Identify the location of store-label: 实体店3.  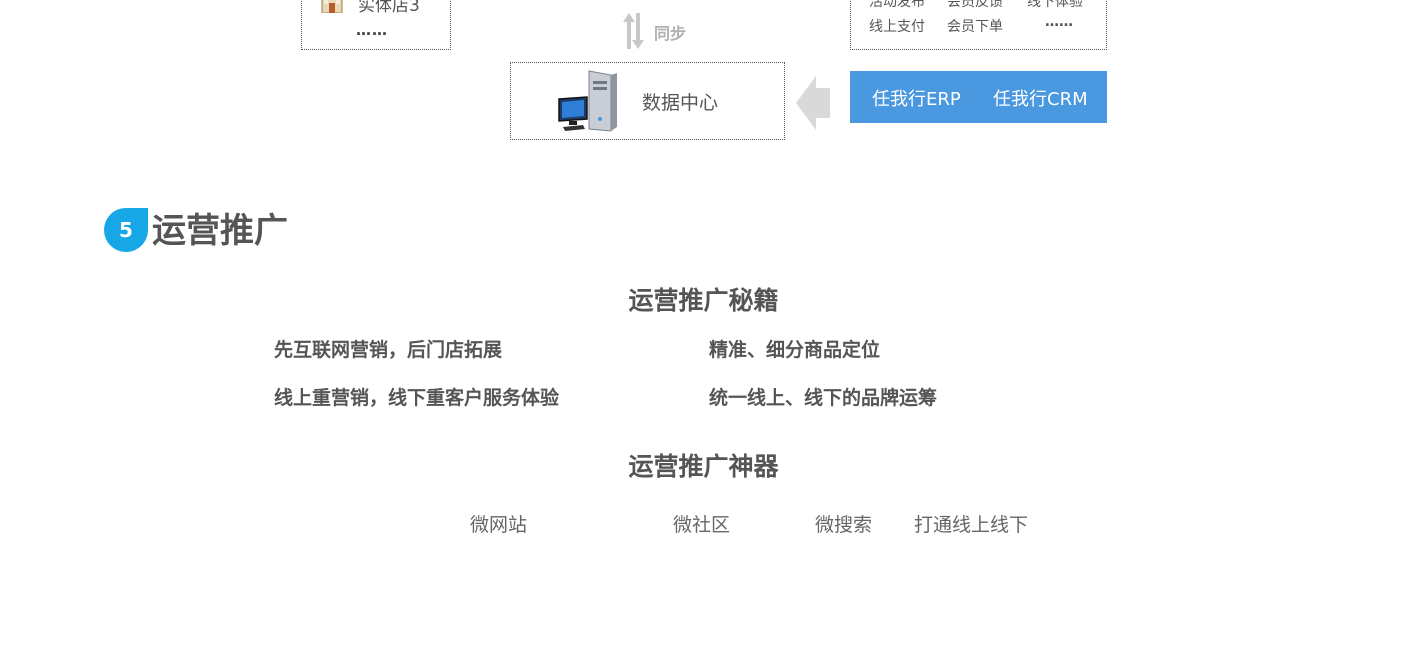
(389, 8).